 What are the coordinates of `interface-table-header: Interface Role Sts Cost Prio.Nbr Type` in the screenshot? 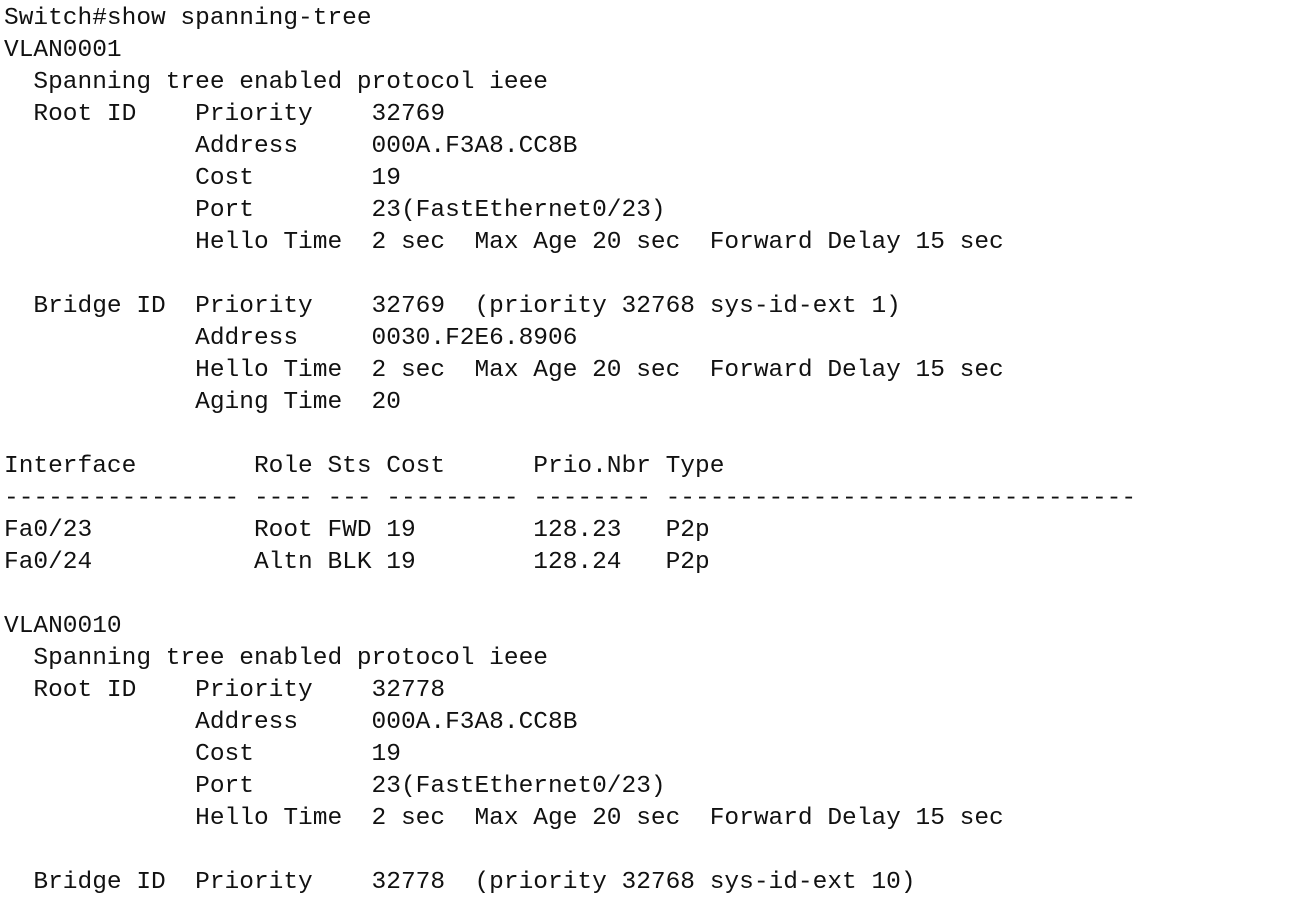 It's located at (364, 466).